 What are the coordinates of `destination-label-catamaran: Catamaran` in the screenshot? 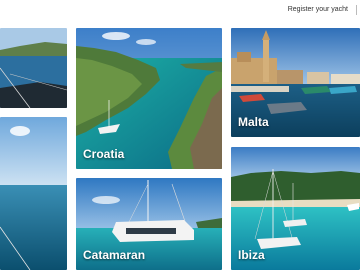 It's located at (114, 255).